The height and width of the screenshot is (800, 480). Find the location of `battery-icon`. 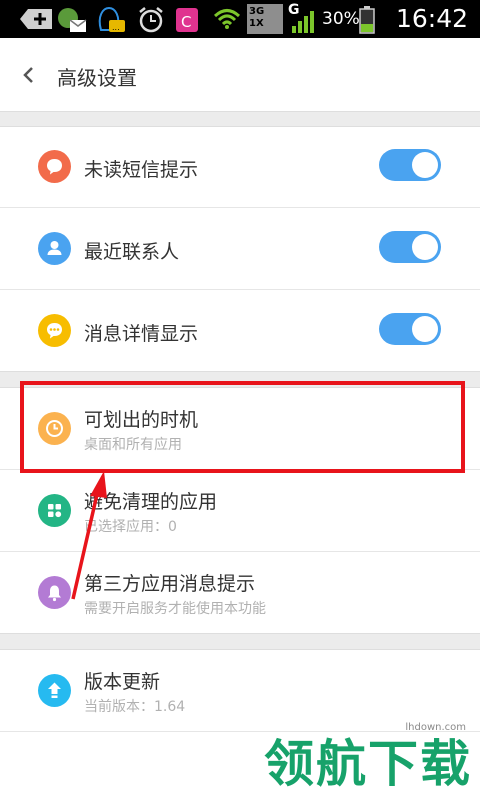

battery-icon is located at coordinates (367, 20).